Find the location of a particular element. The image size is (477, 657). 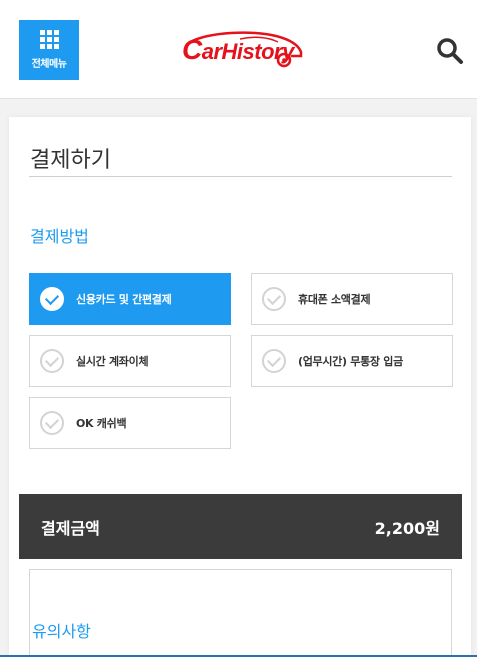

payment-method-label: 결제방법 is located at coordinates (59, 236).